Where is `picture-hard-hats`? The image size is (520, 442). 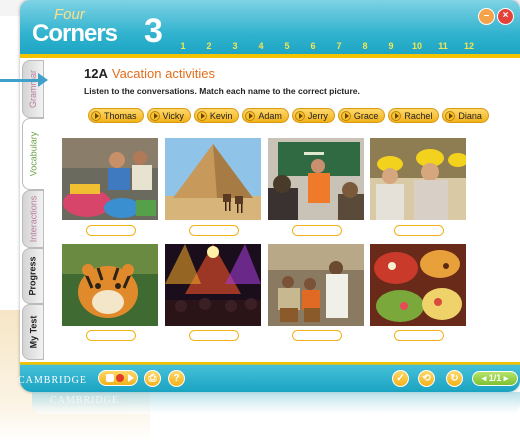 picture-hard-hats is located at coordinates (418, 179).